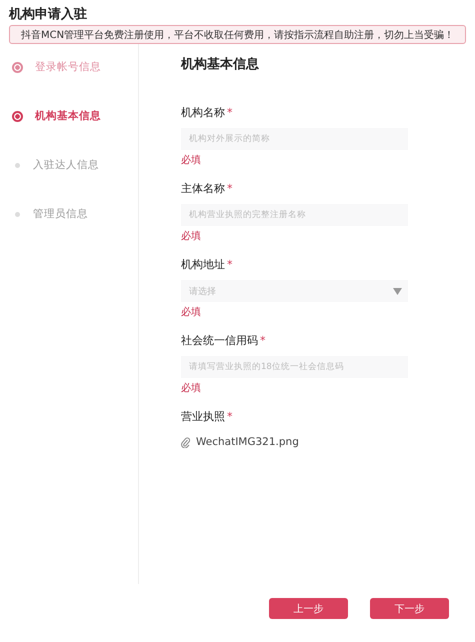 This screenshot has height=642, width=475. I want to click on section-title: 机构基本信息, so click(220, 64).